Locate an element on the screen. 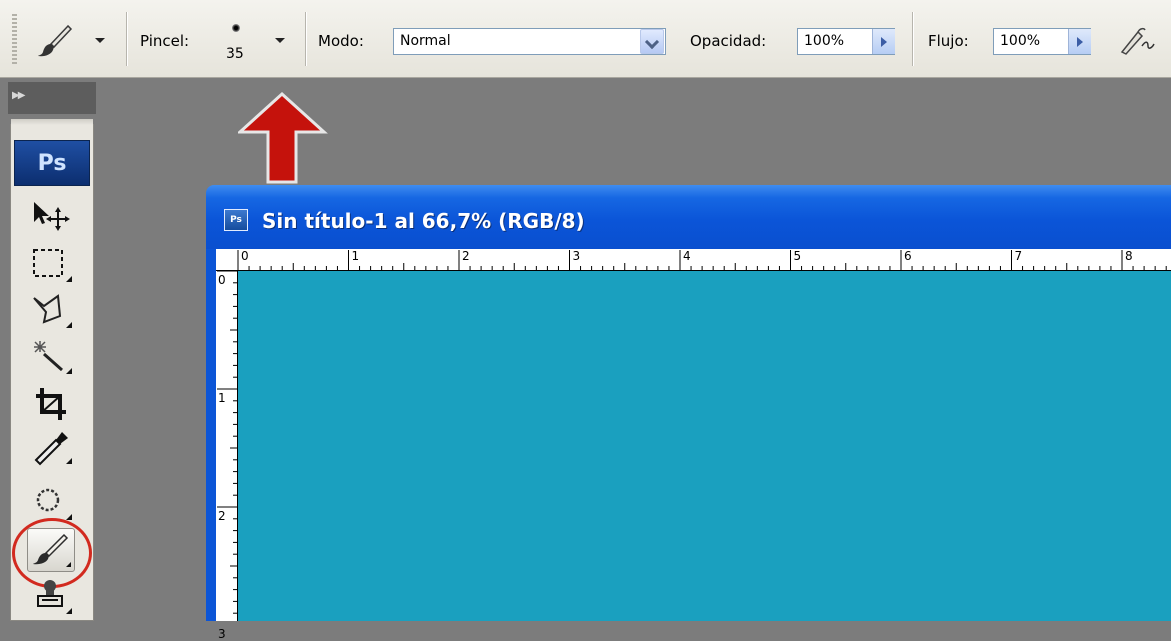 The width and height of the screenshot is (1171, 641). horizontal-ruler-label: 6 is located at coordinates (908, 256).